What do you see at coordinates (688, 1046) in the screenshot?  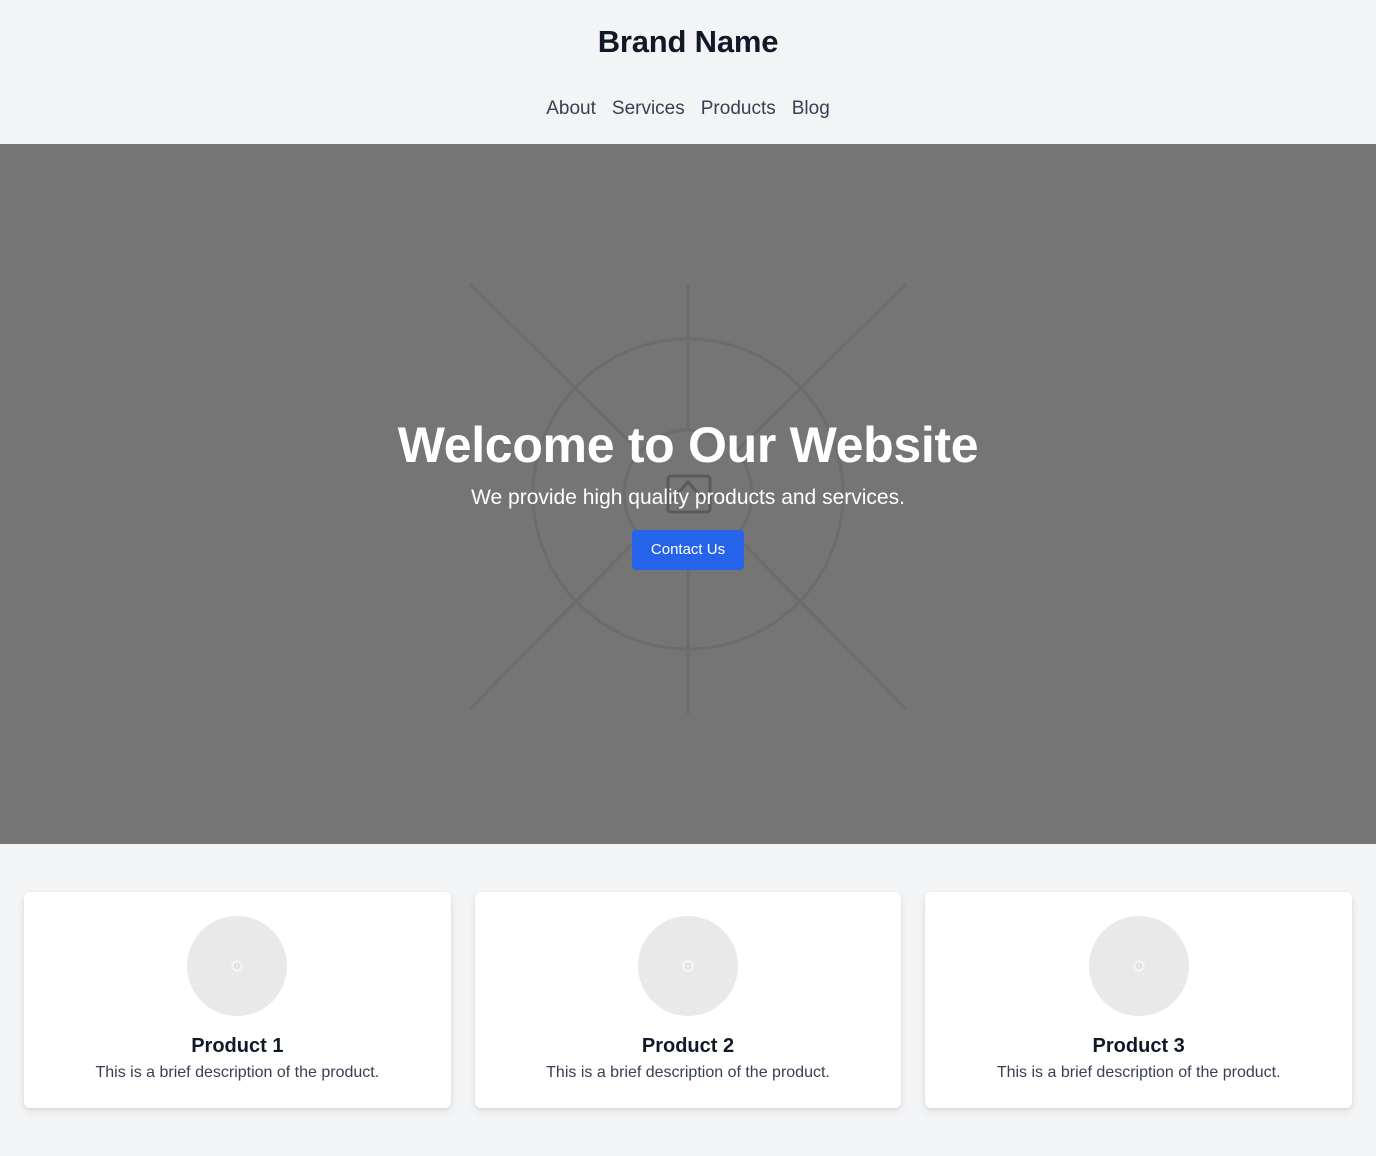 I see `product-name: Product 2` at bounding box center [688, 1046].